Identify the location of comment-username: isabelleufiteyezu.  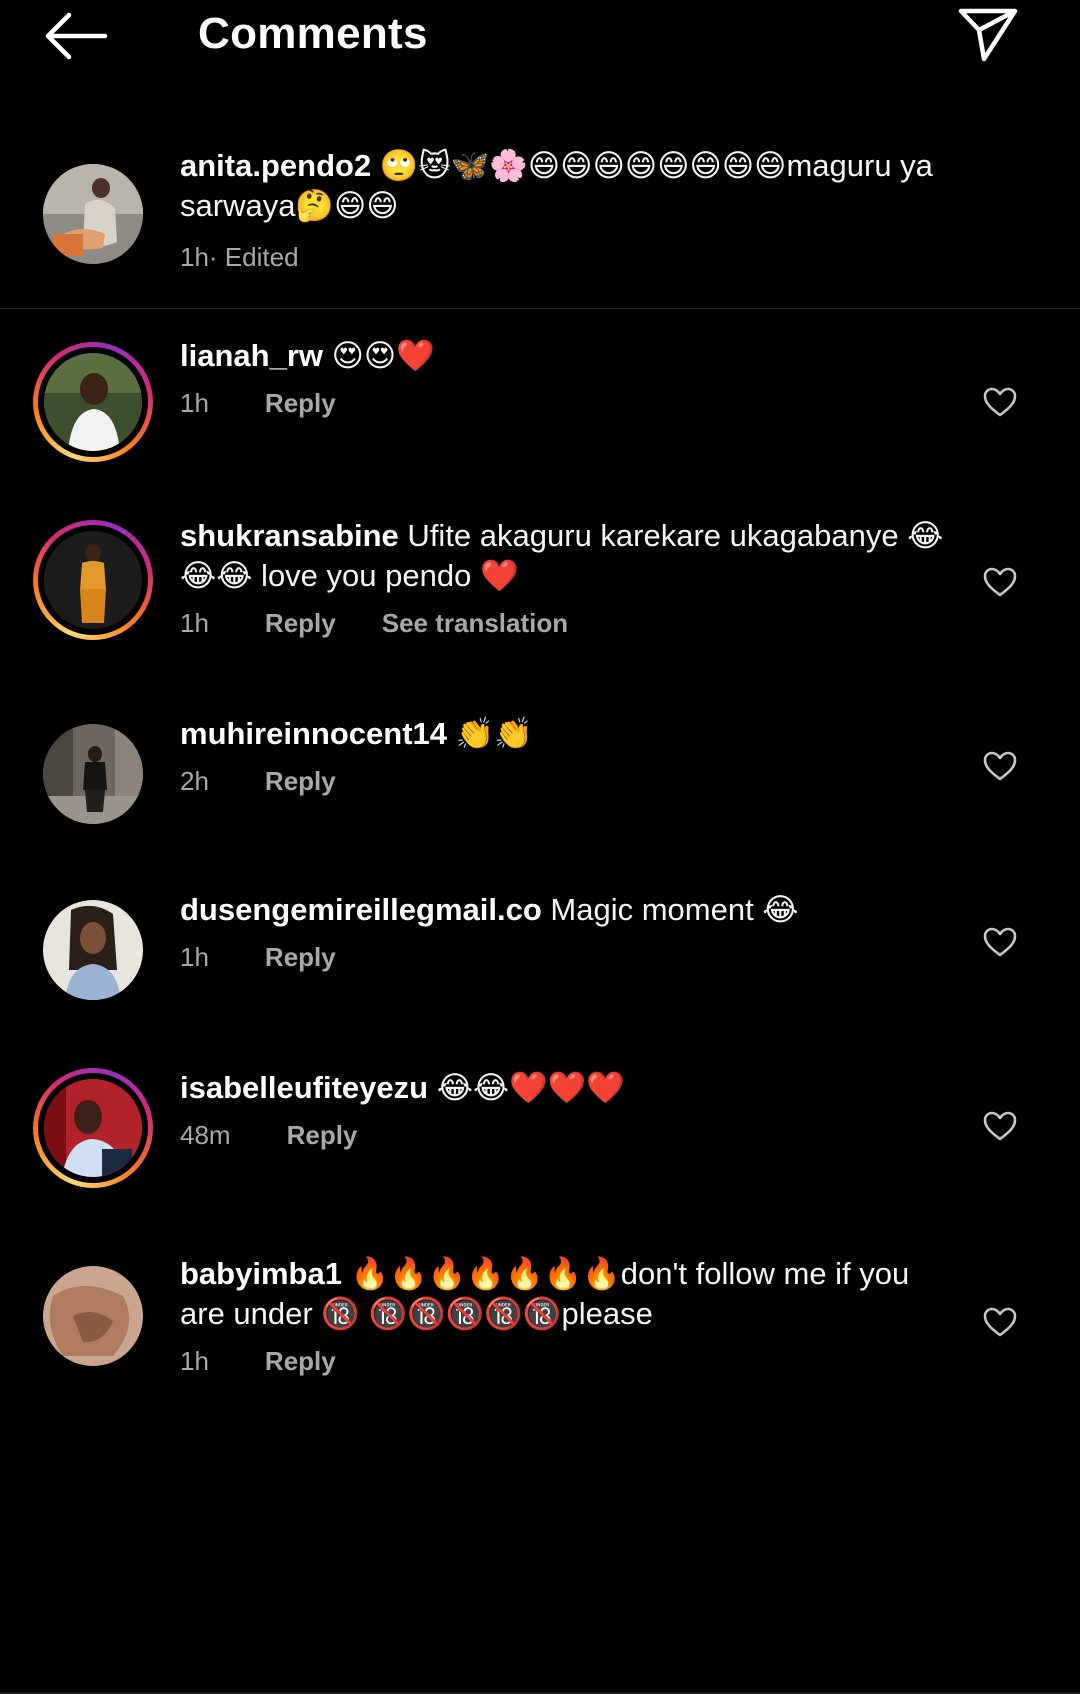
(304, 1087).